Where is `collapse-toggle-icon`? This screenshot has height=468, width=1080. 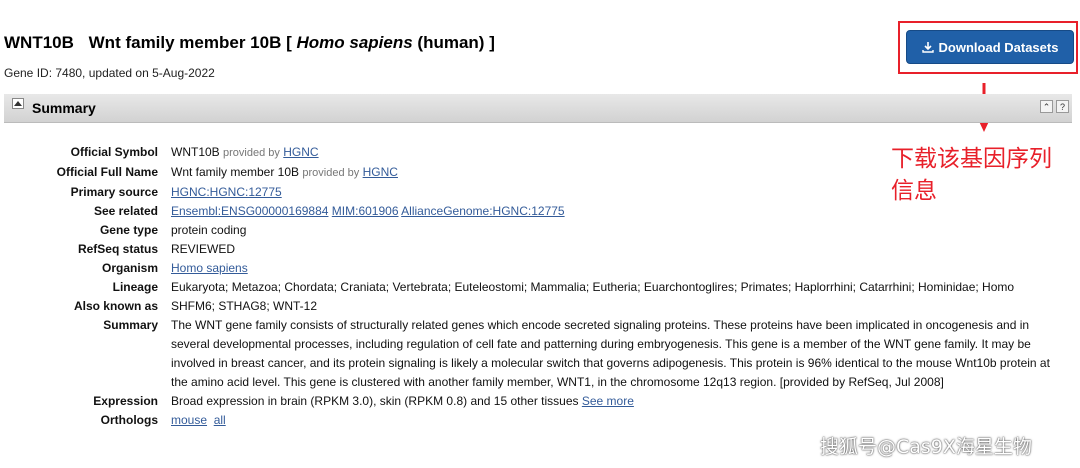
collapse-toggle-icon is located at coordinates (18, 103).